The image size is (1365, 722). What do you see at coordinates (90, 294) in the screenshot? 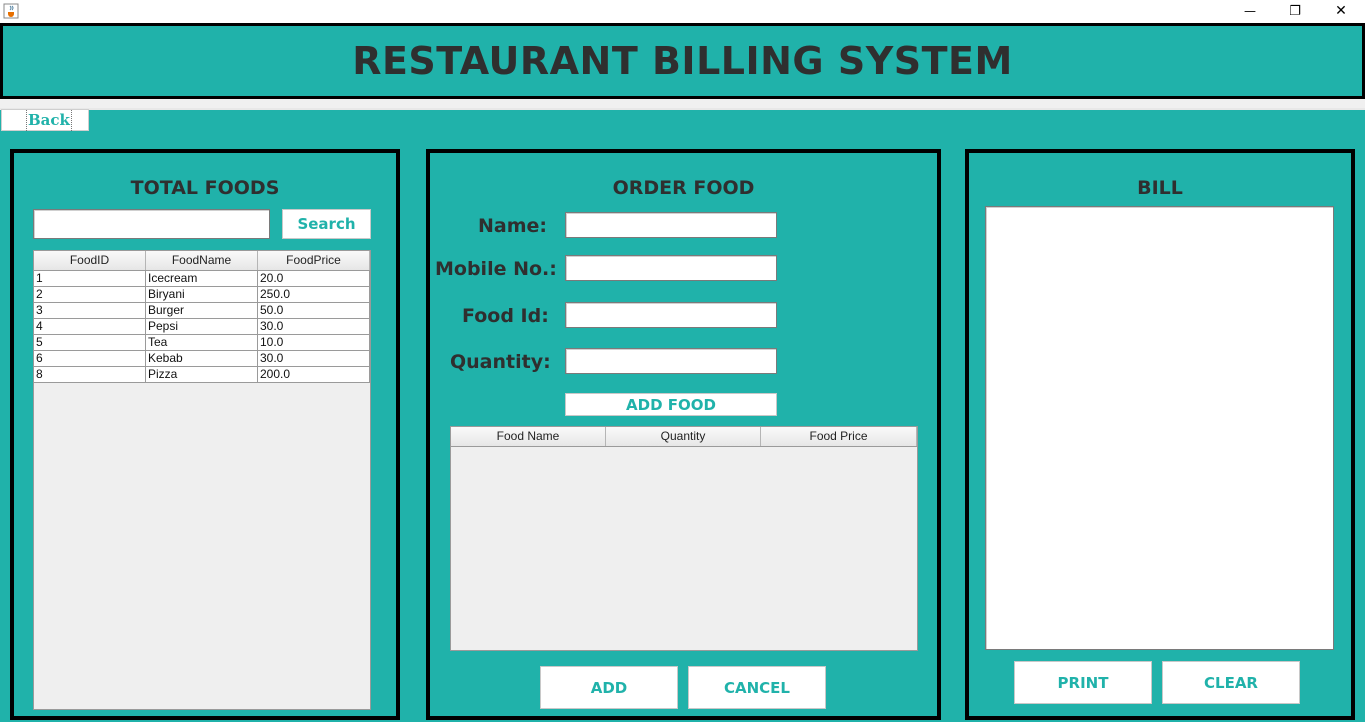
I see `cell-foodid: 2` at bounding box center [90, 294].